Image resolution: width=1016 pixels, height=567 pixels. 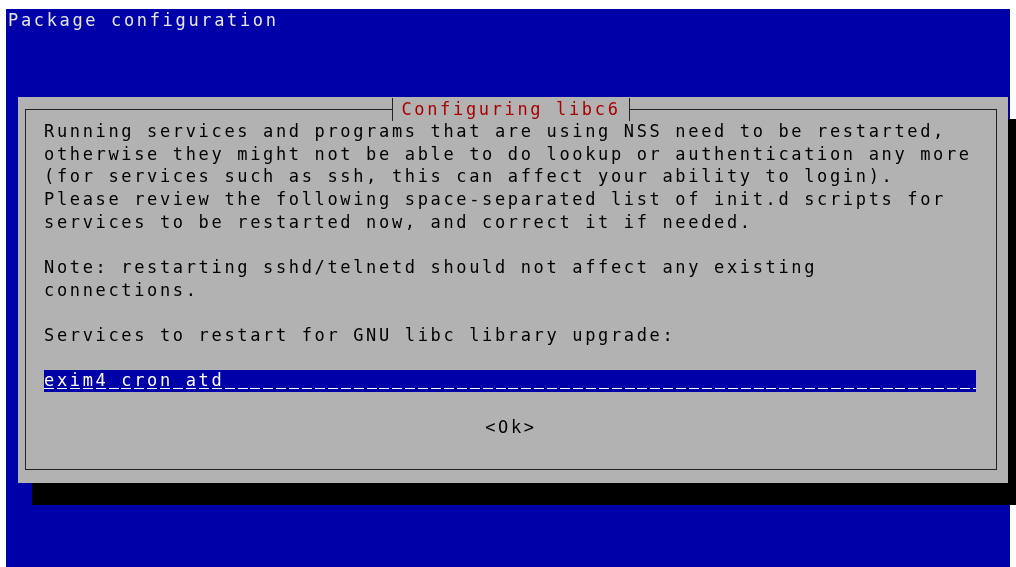 What do you see at coordinates (510, 380) in the screenshot?
I see `input-field: exim4 cron atd` at bounding box center [510, 380].